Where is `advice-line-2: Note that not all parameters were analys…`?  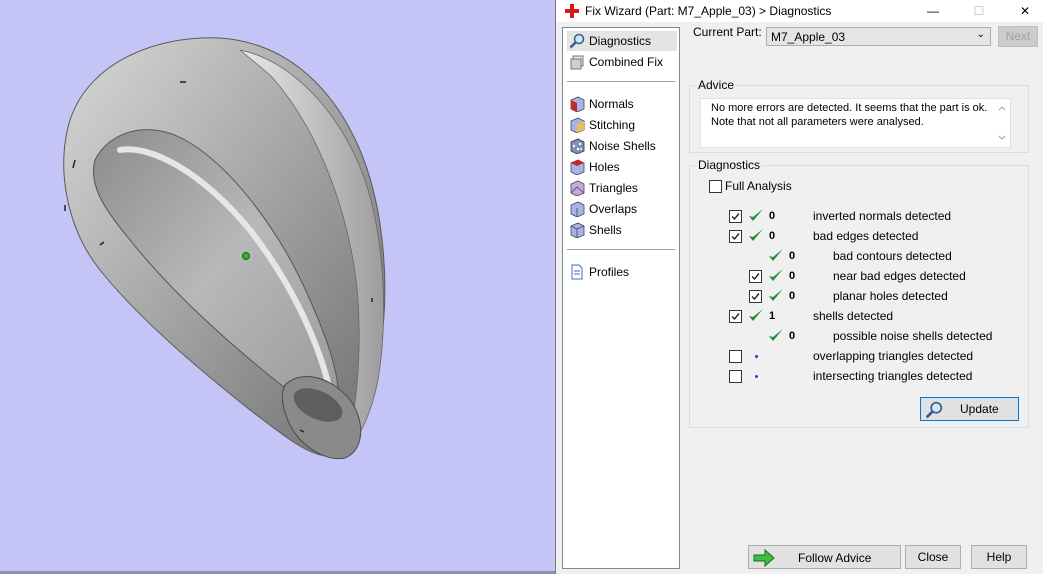 advice-line-2: Note that not all parameters were analys… is located at coordinates (817, 122).